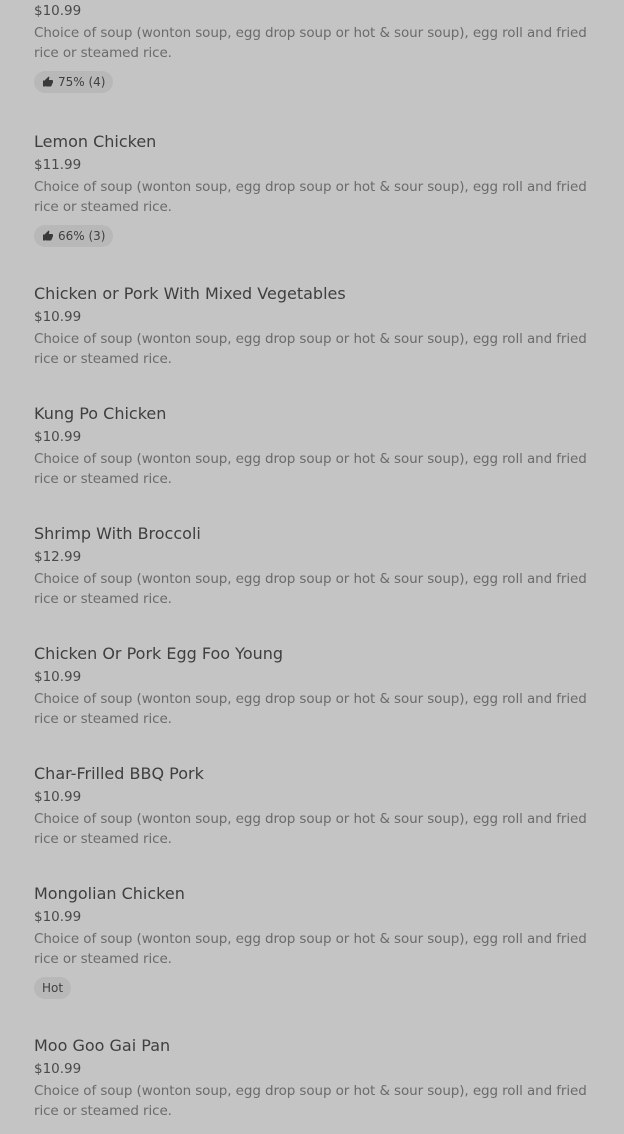 Image resolution: width=624 pixels, height=1134 pixels. I want to click on tag-text: Hot, so click(53, 988).